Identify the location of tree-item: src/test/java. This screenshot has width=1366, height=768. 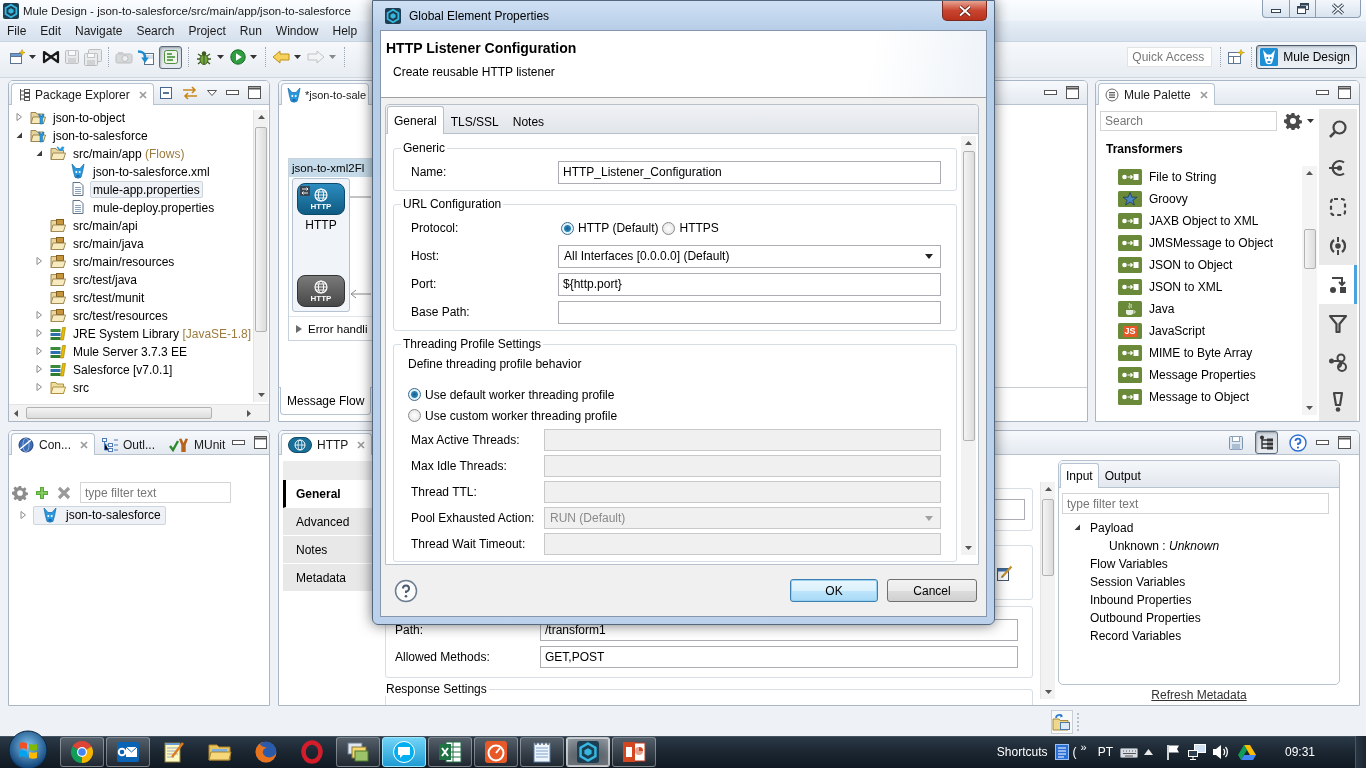
(105, 279).